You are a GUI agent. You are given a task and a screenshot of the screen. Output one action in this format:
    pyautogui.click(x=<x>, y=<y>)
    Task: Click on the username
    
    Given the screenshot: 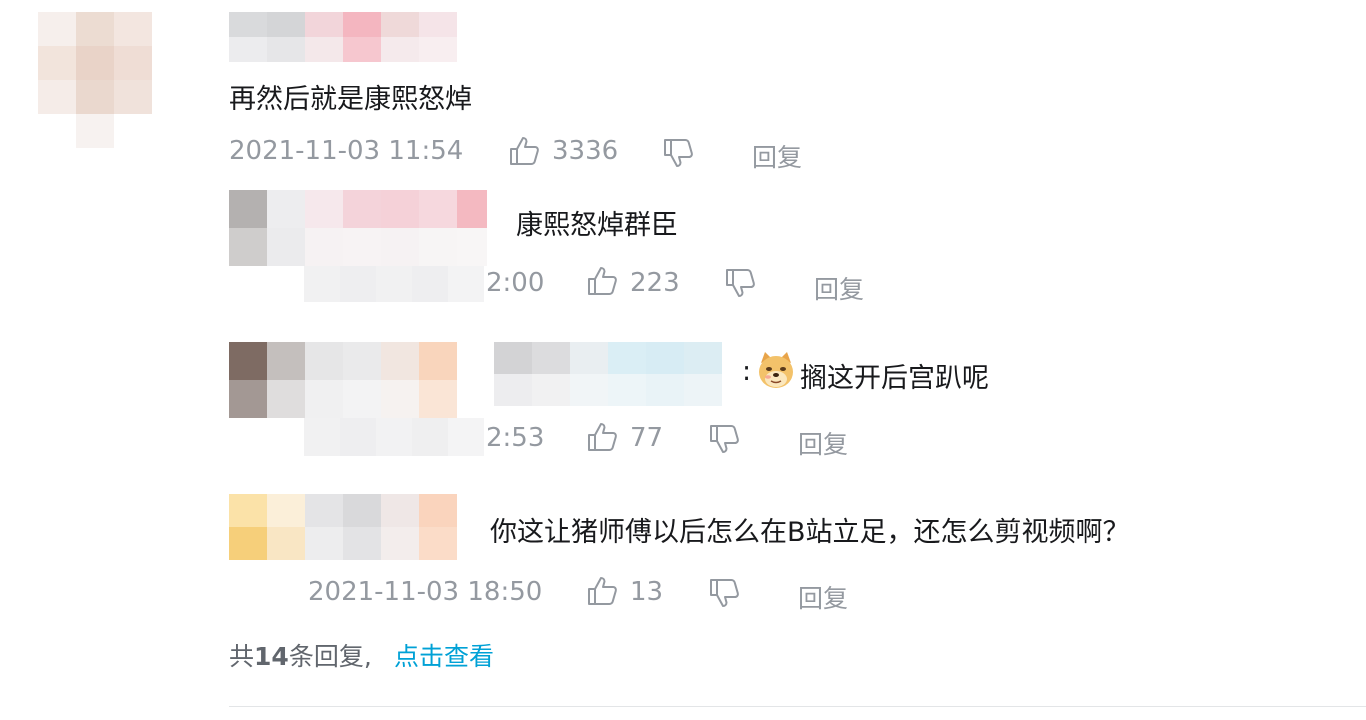 What is the action you would take?
    pyautogui.click(x=343, y=37)
    